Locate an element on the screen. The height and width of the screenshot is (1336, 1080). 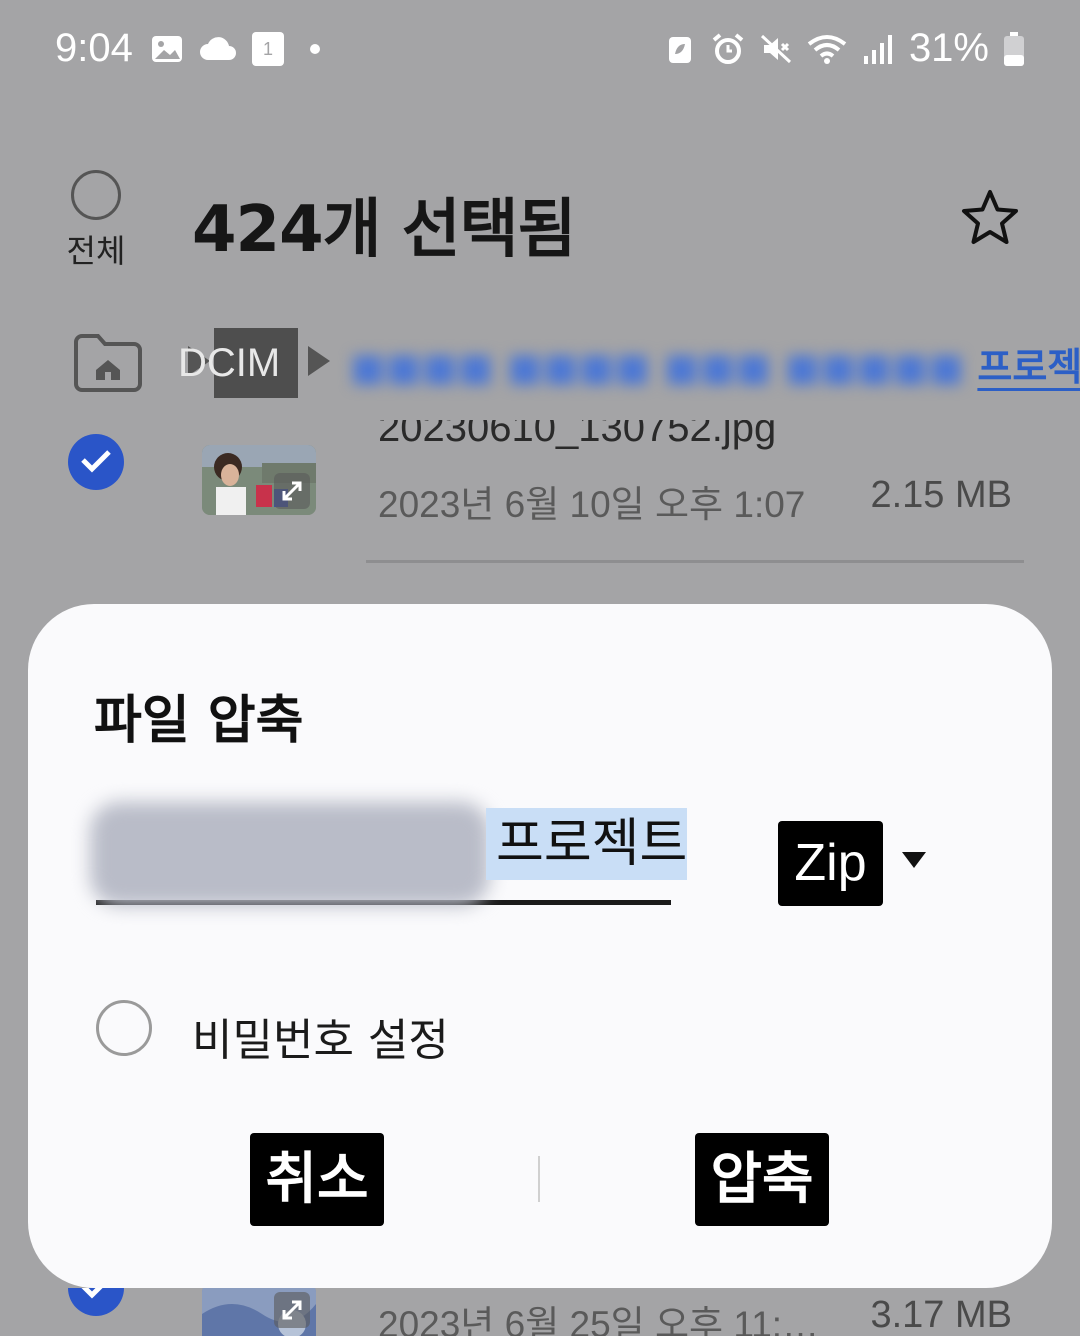
battery-icon is located at coordinates (1014, 48).